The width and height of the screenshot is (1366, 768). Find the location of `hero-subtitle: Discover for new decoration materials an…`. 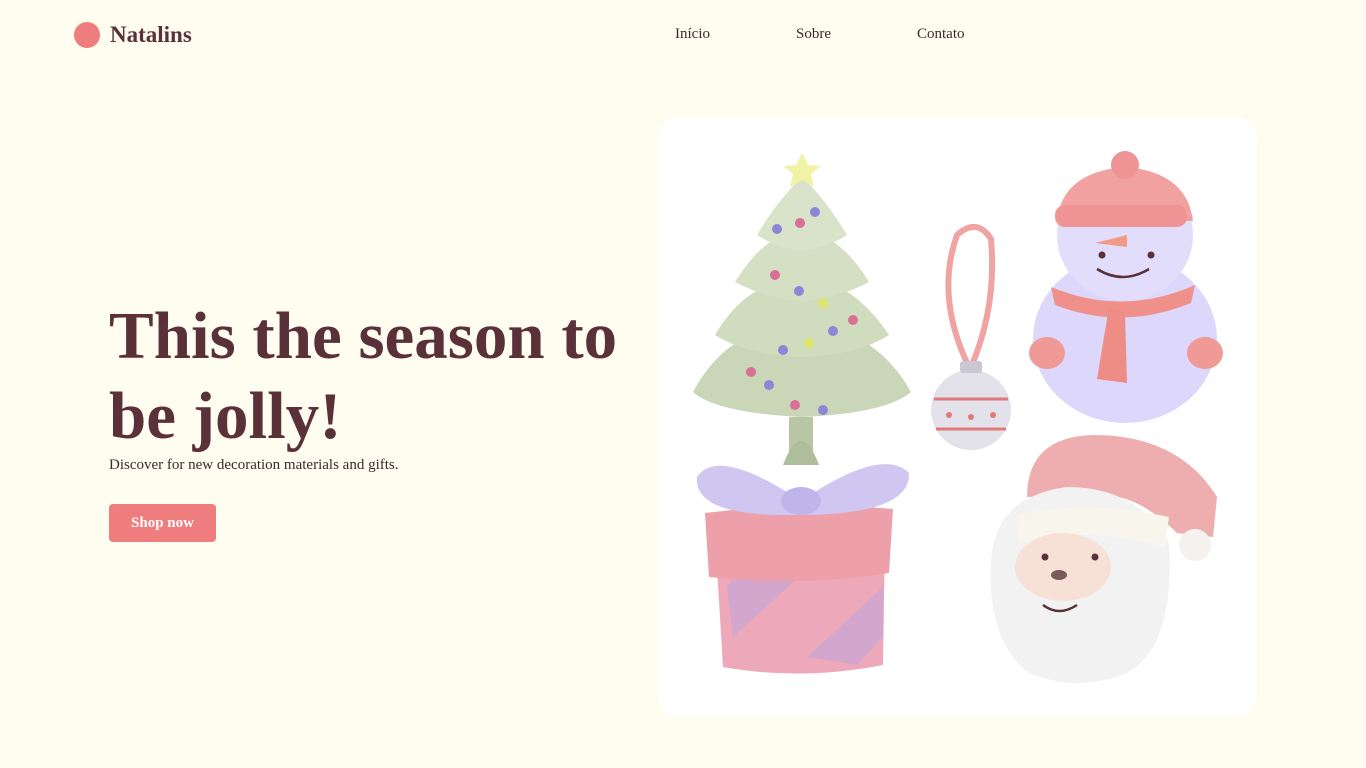

hero-subtitle: Discover for new decoration materials an… is located at coordinates (254, 465).